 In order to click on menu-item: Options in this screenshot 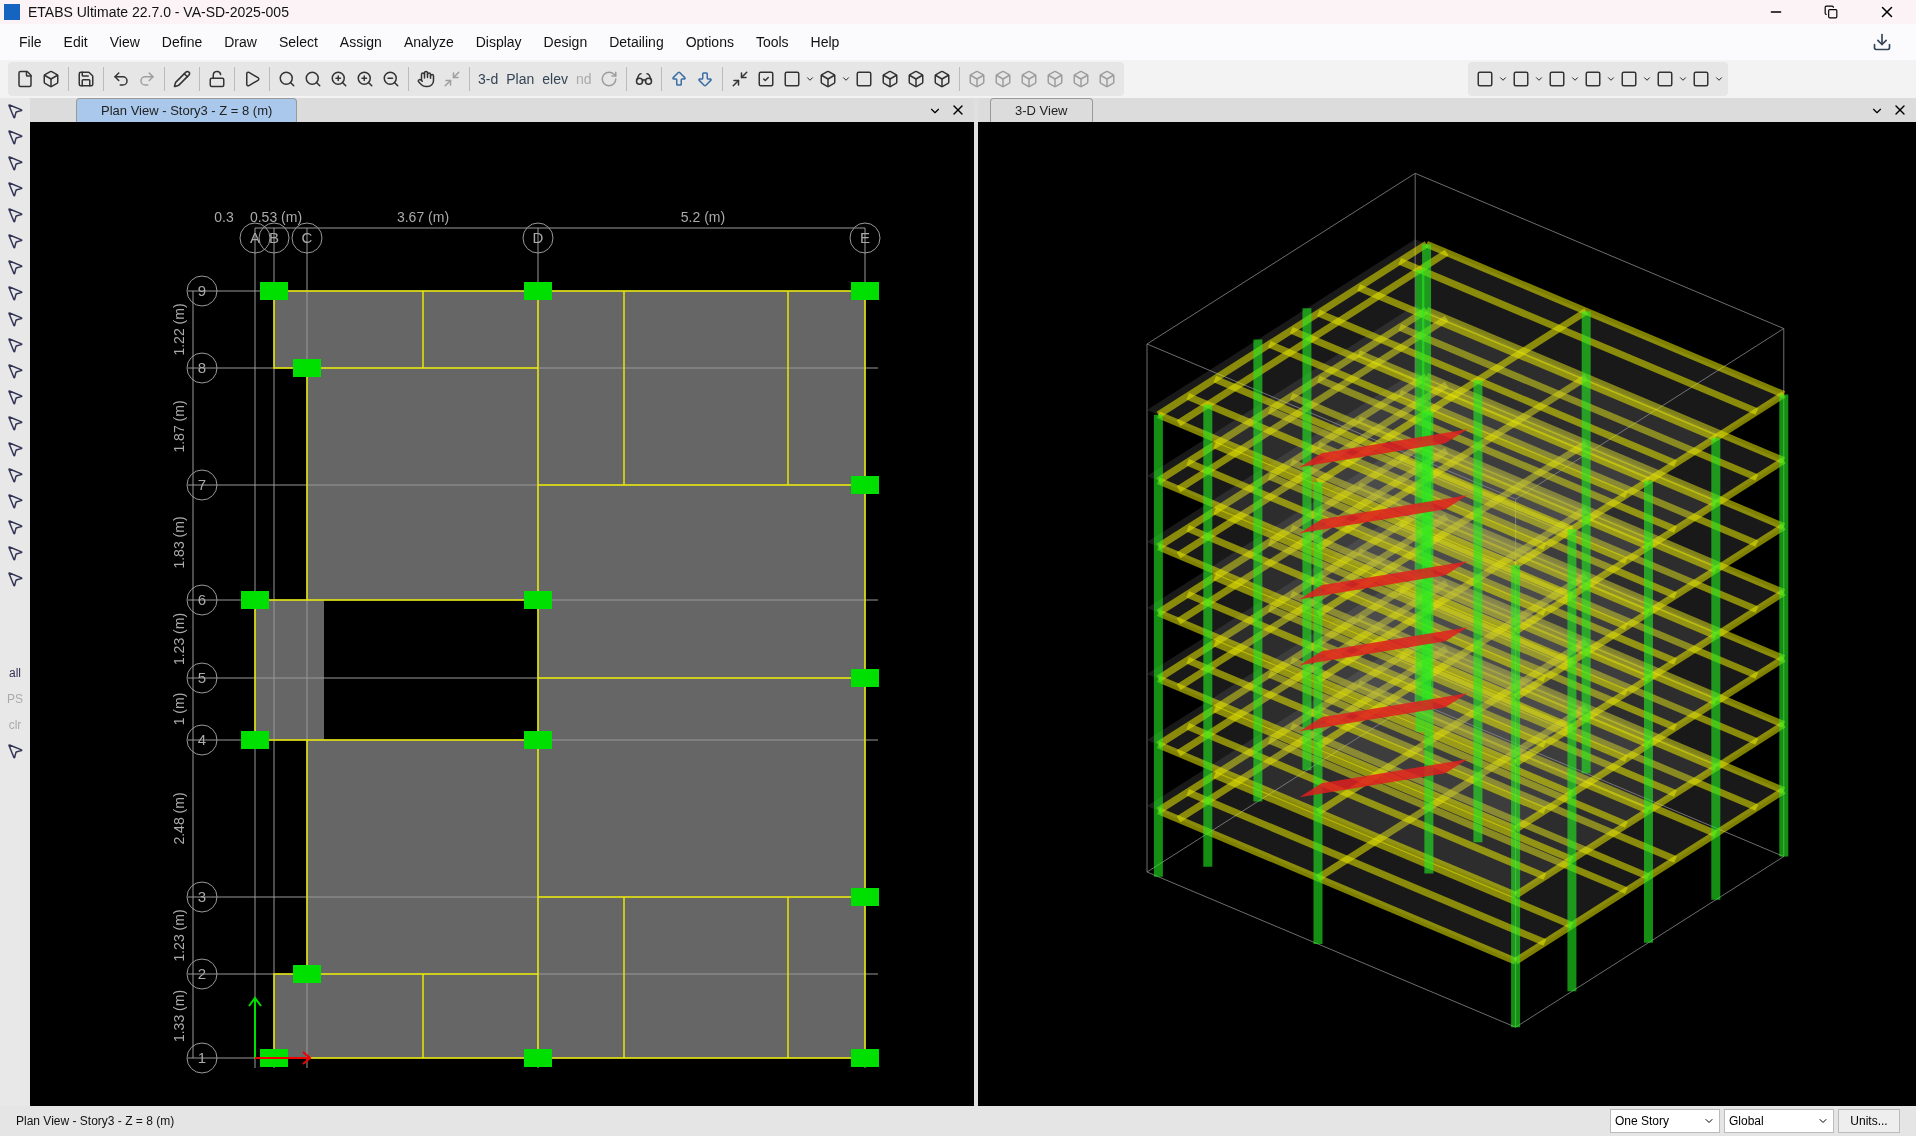, I will do `click(709, 42)`.